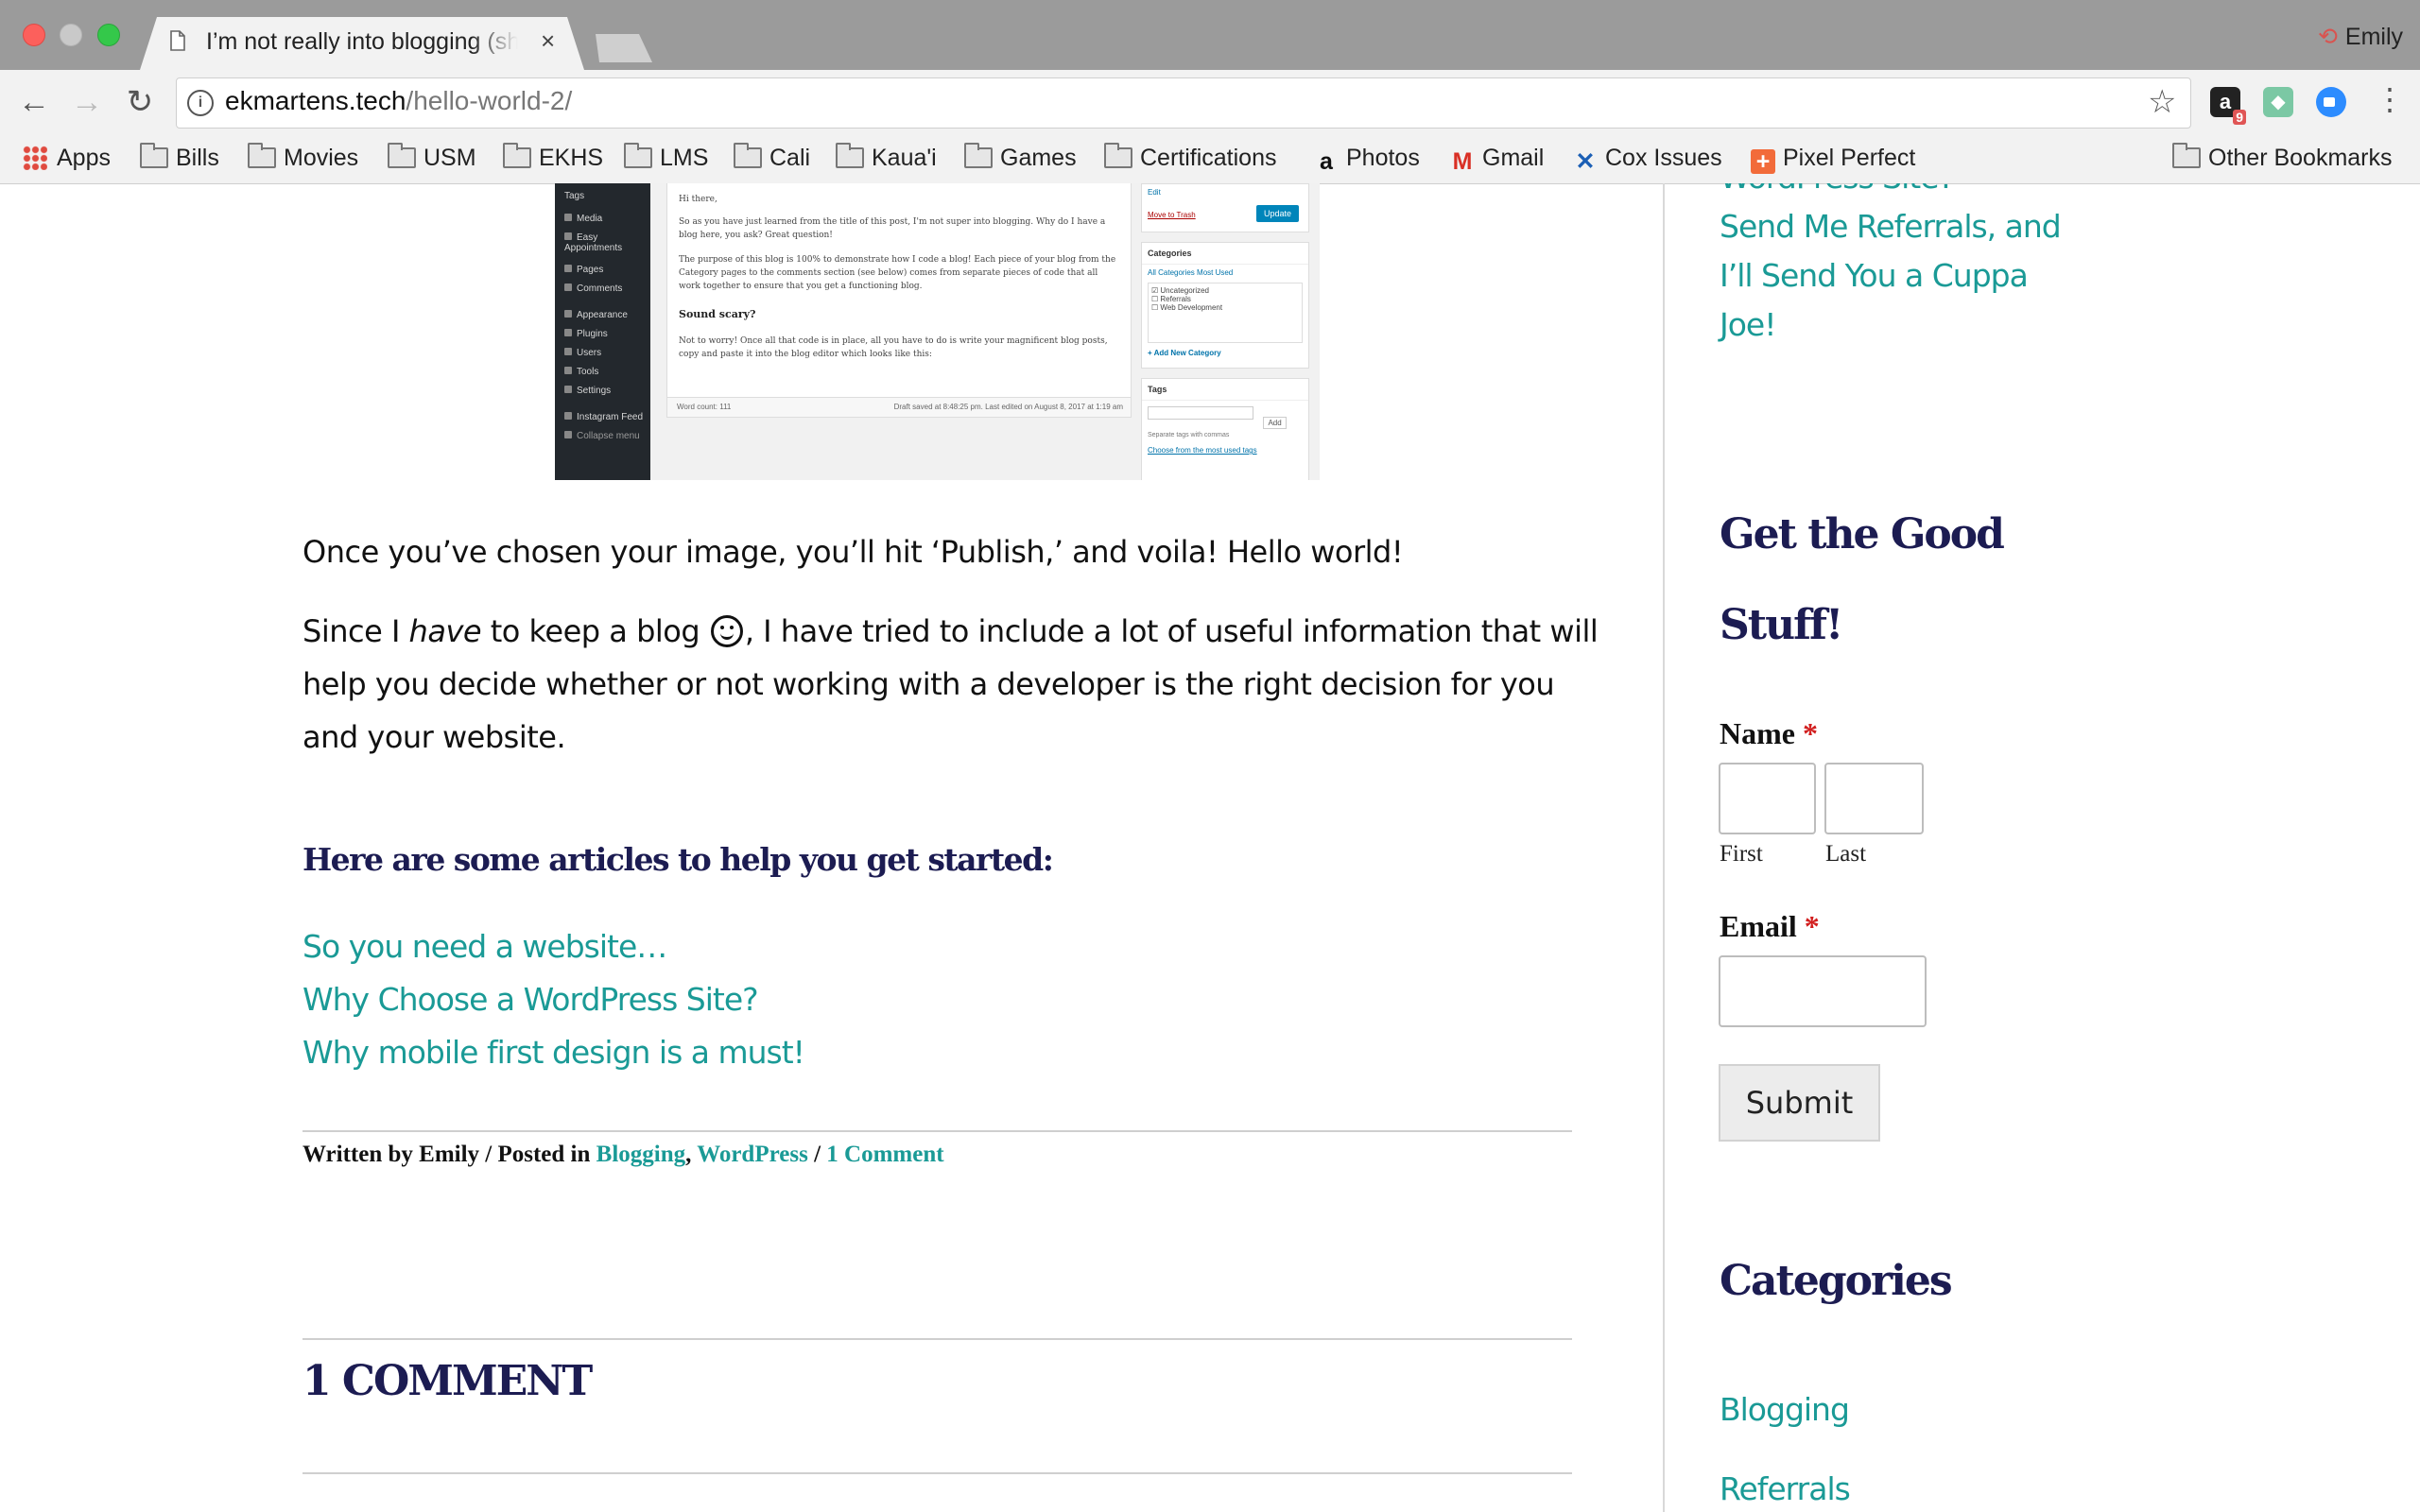  I want to click on forward-arrow-icon: →, so click(87, 102).